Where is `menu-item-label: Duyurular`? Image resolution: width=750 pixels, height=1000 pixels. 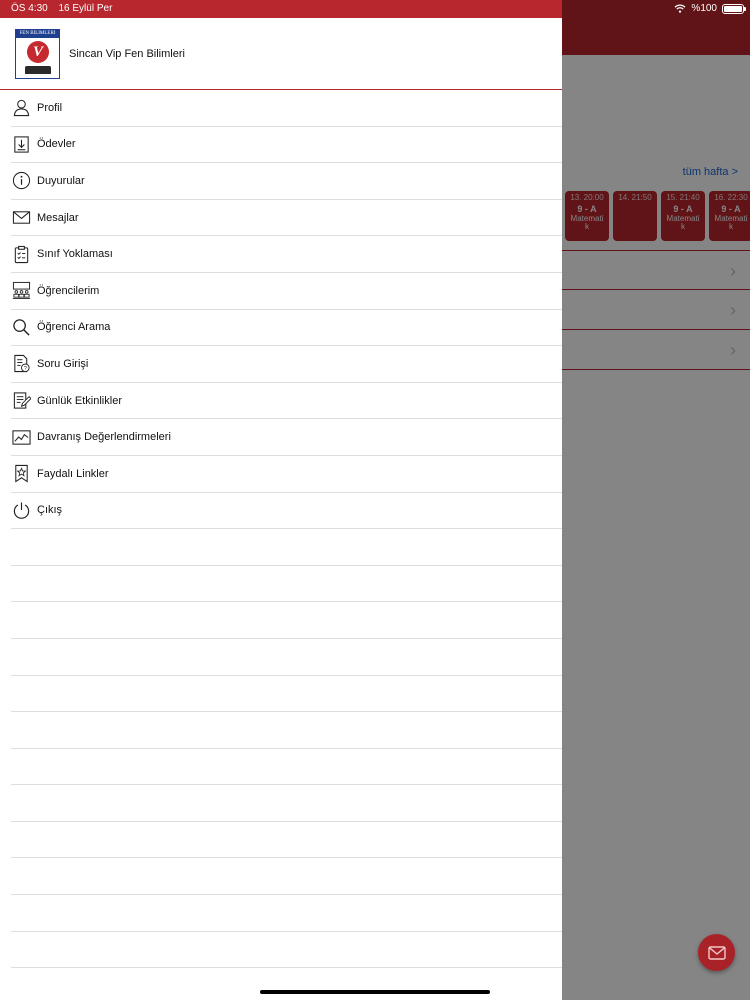 menu-item-label: Duyurular is located at coordinates (61, 180).